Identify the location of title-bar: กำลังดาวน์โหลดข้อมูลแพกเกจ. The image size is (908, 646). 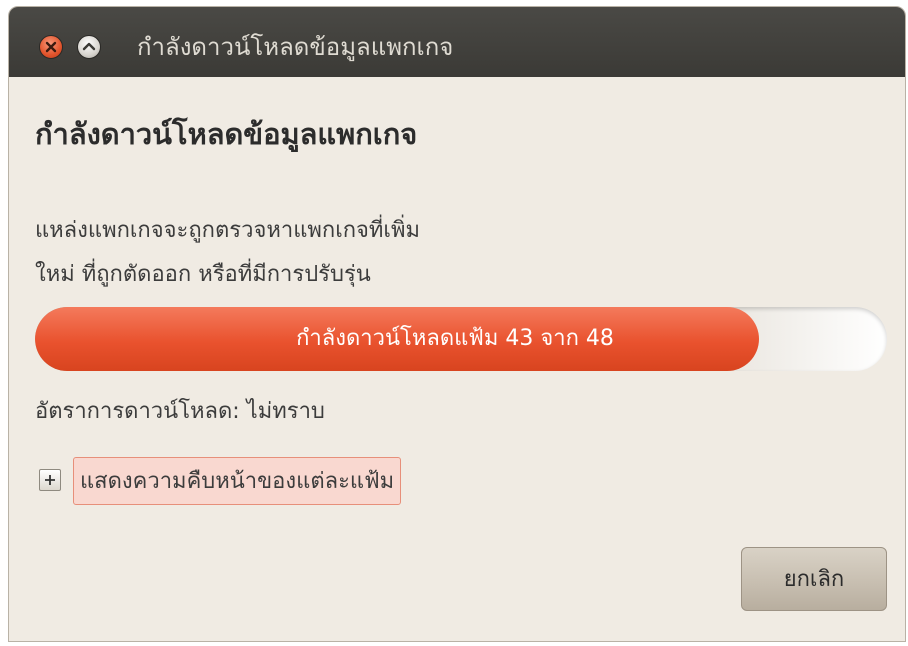
(457, 42).